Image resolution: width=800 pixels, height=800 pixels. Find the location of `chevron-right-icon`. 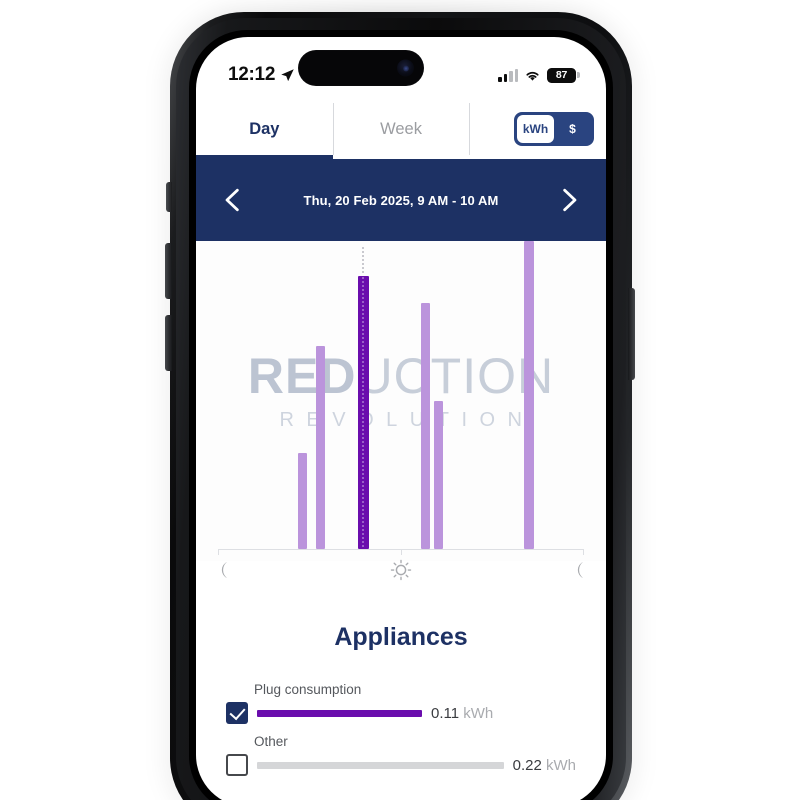

chevron-right-icon is located at coordinates (569, 200).